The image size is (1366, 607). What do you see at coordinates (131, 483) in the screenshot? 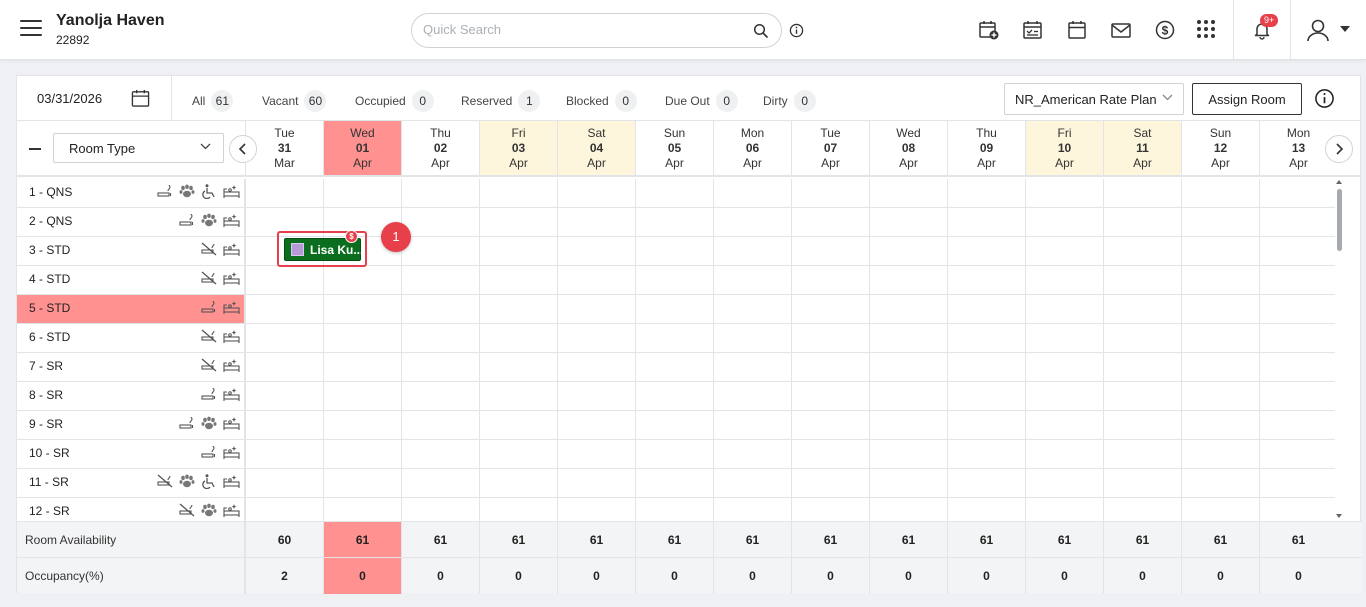
I see `room-label: 11 - SR` at bounding box center [131, 483].